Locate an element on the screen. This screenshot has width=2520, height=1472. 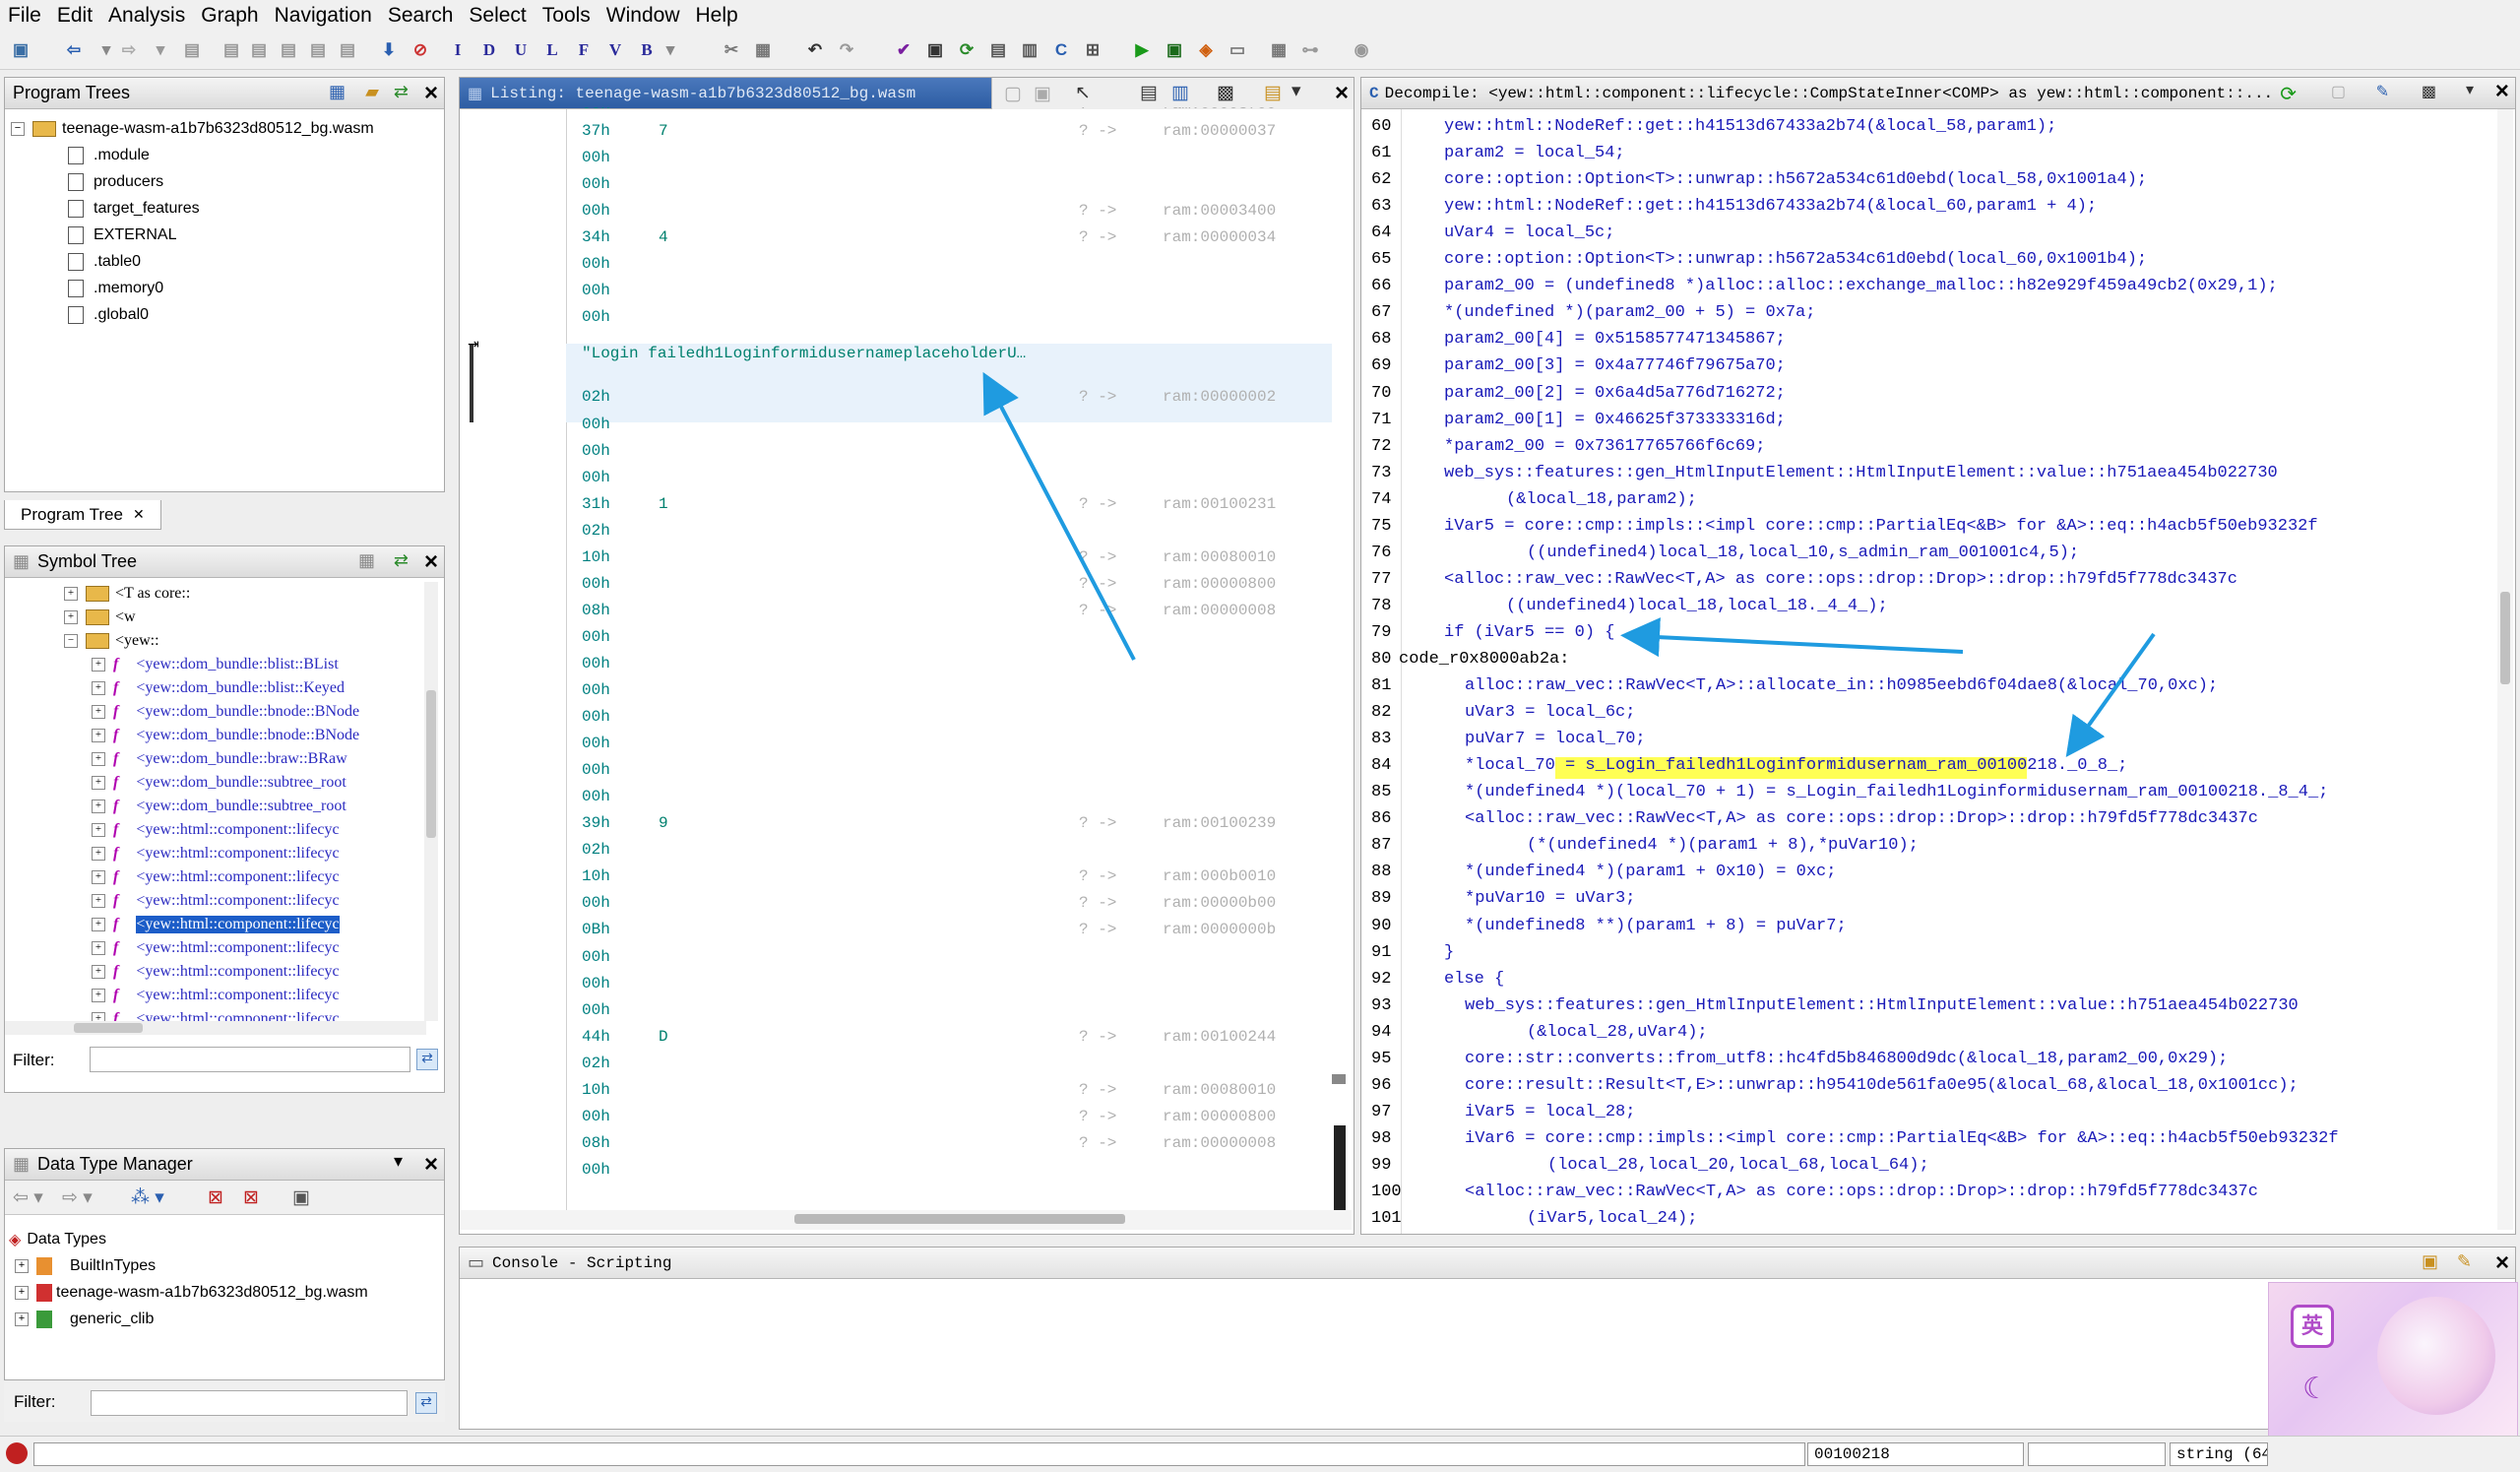
arrow-to-if-condition is located at coordinates (1792, 637).